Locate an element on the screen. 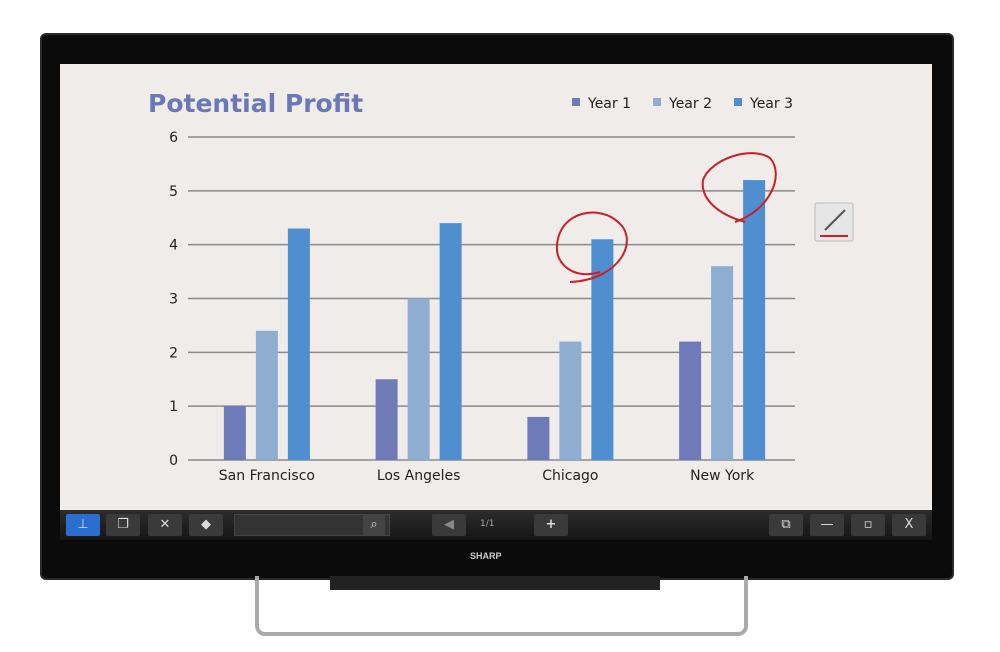 The image size is (1000, 652). legend-label: Year 2 is located at coordinates (690, 104).